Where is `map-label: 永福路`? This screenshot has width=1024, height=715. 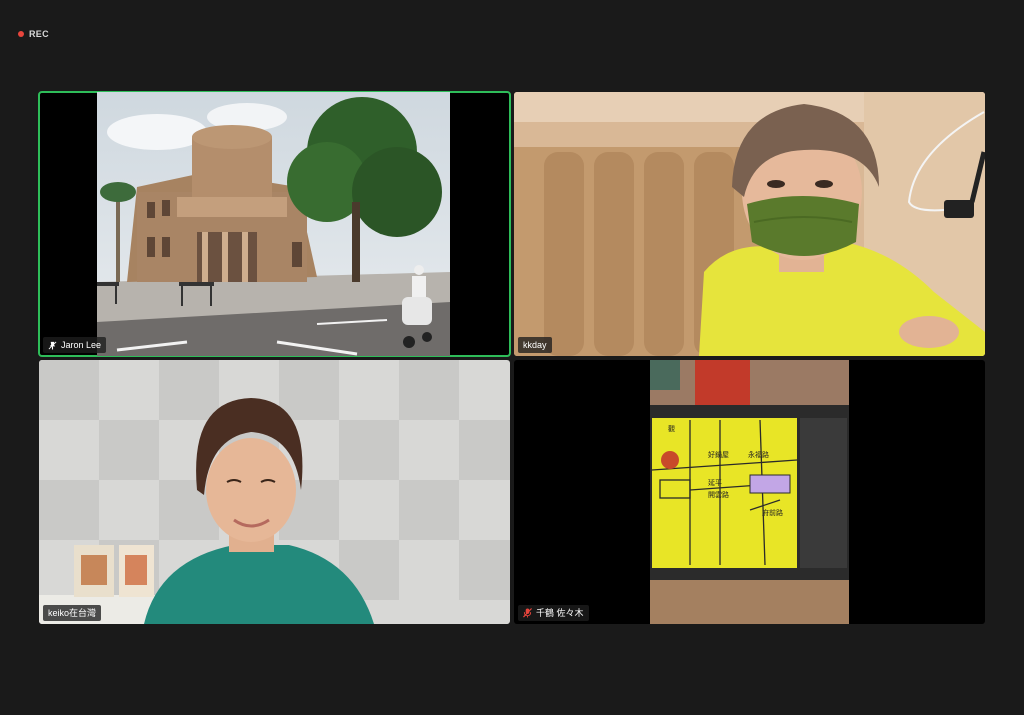 map-label: 永福路 is located at coordinates (758, 455).